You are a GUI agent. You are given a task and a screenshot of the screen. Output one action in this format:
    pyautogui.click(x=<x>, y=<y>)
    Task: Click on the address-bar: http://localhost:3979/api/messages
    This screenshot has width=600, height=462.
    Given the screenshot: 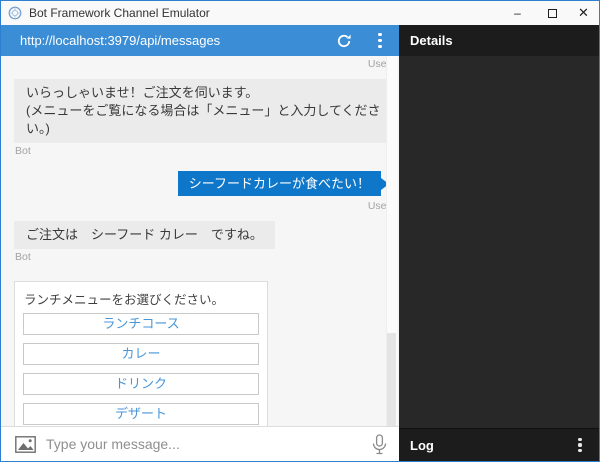 What is the action you would take?
    pyautogui.click(x=200, y=40)
    